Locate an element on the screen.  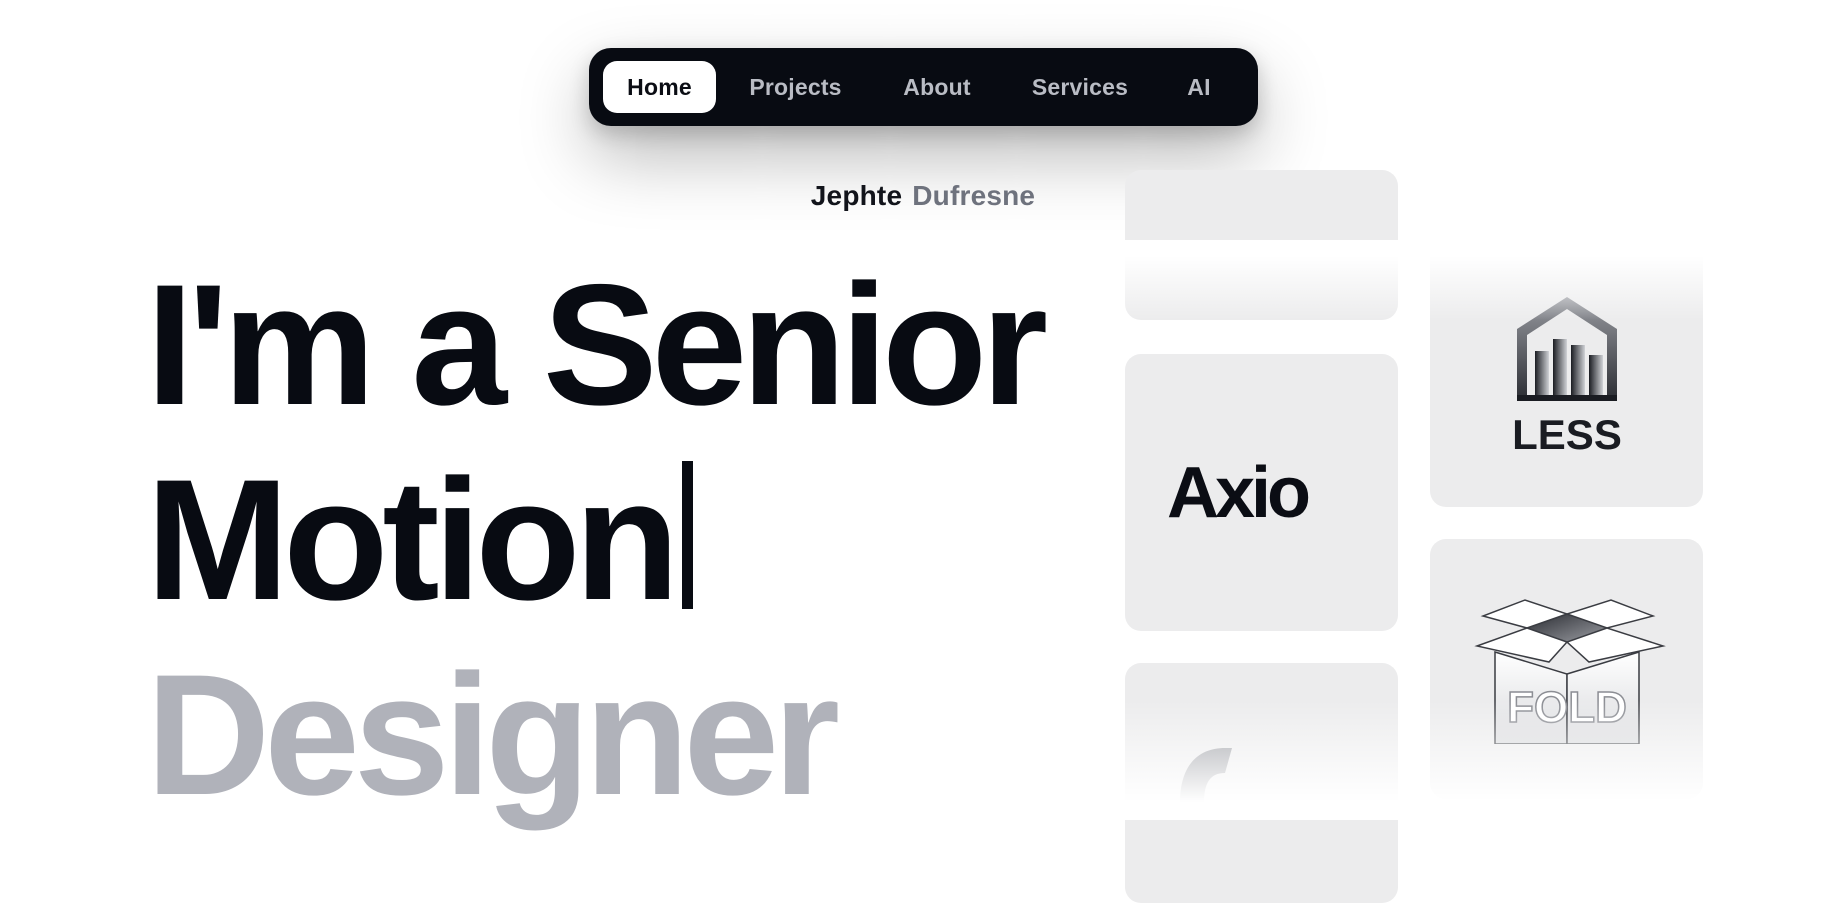
nav-services: Services is located at coordinates (1080, 87).